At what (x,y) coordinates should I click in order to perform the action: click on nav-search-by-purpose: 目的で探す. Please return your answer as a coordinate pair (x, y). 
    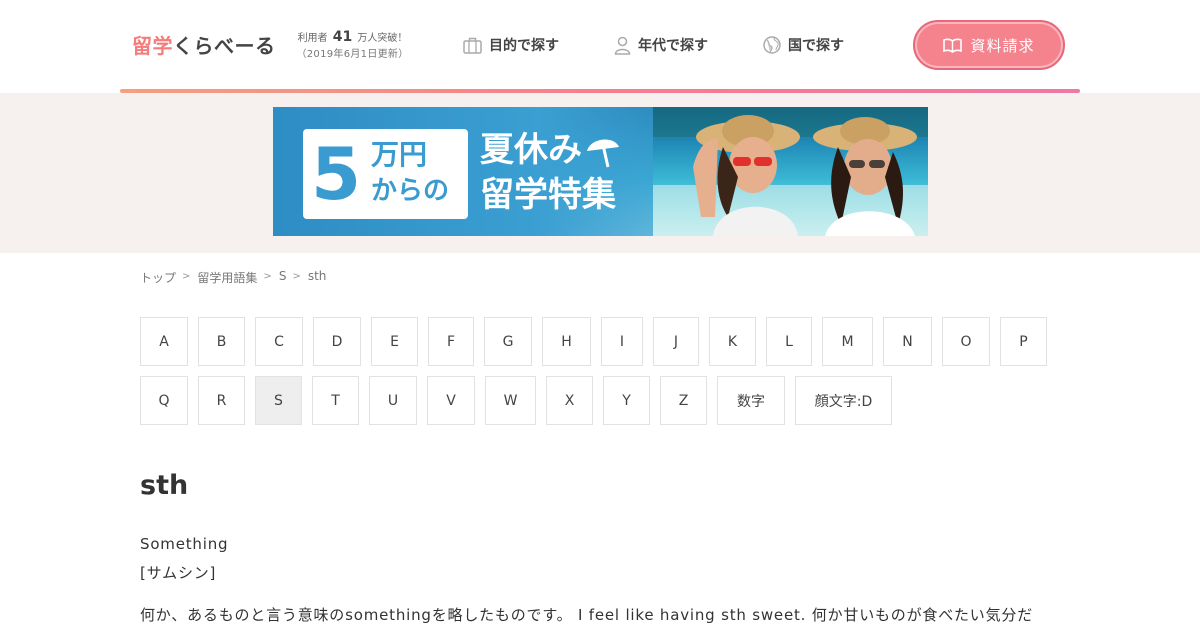
    Looking at the image, I should click on (511, 45).